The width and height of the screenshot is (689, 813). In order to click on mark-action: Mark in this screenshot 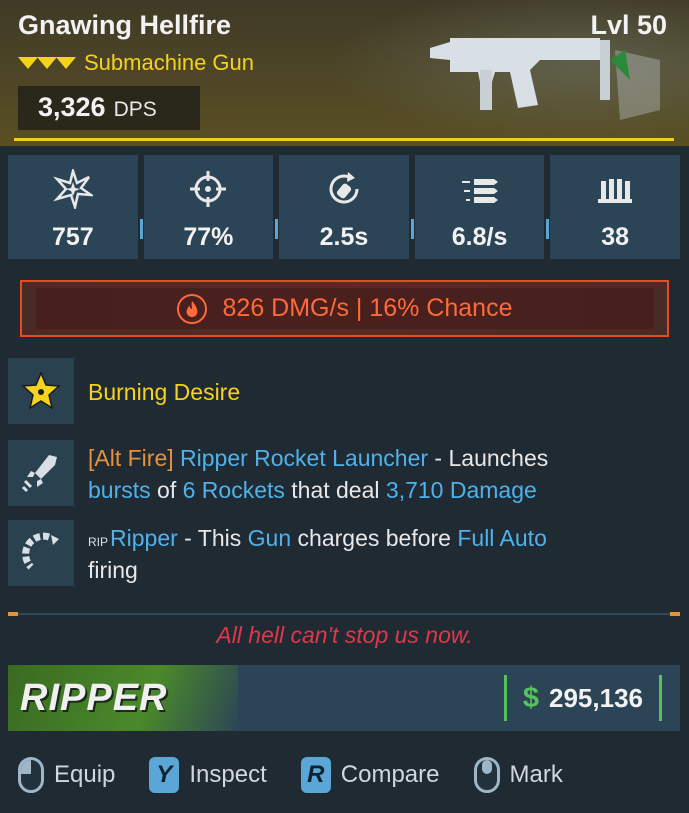, I will do `click(518, 775)`.